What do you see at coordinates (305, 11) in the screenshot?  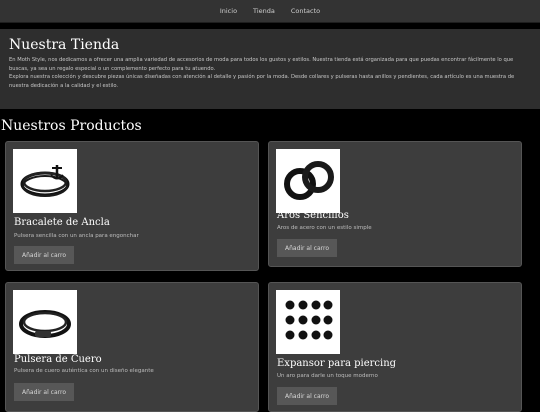 I see `nav-link-contacto: Contacto` at bounding box center [305, 11].